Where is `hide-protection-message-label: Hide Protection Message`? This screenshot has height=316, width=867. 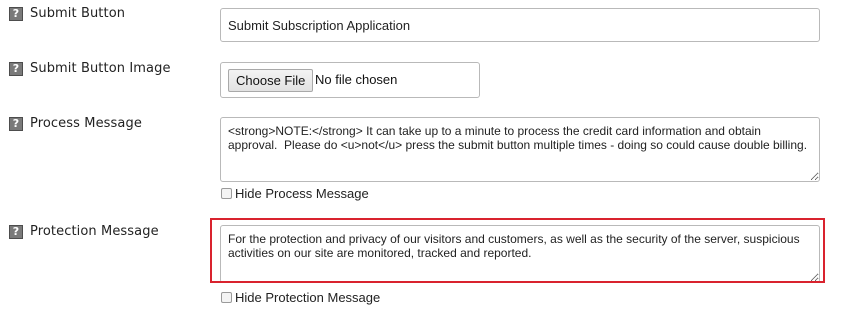
hide-protection-message-label: Hide Protection Message is located at coordinates (307, 297).